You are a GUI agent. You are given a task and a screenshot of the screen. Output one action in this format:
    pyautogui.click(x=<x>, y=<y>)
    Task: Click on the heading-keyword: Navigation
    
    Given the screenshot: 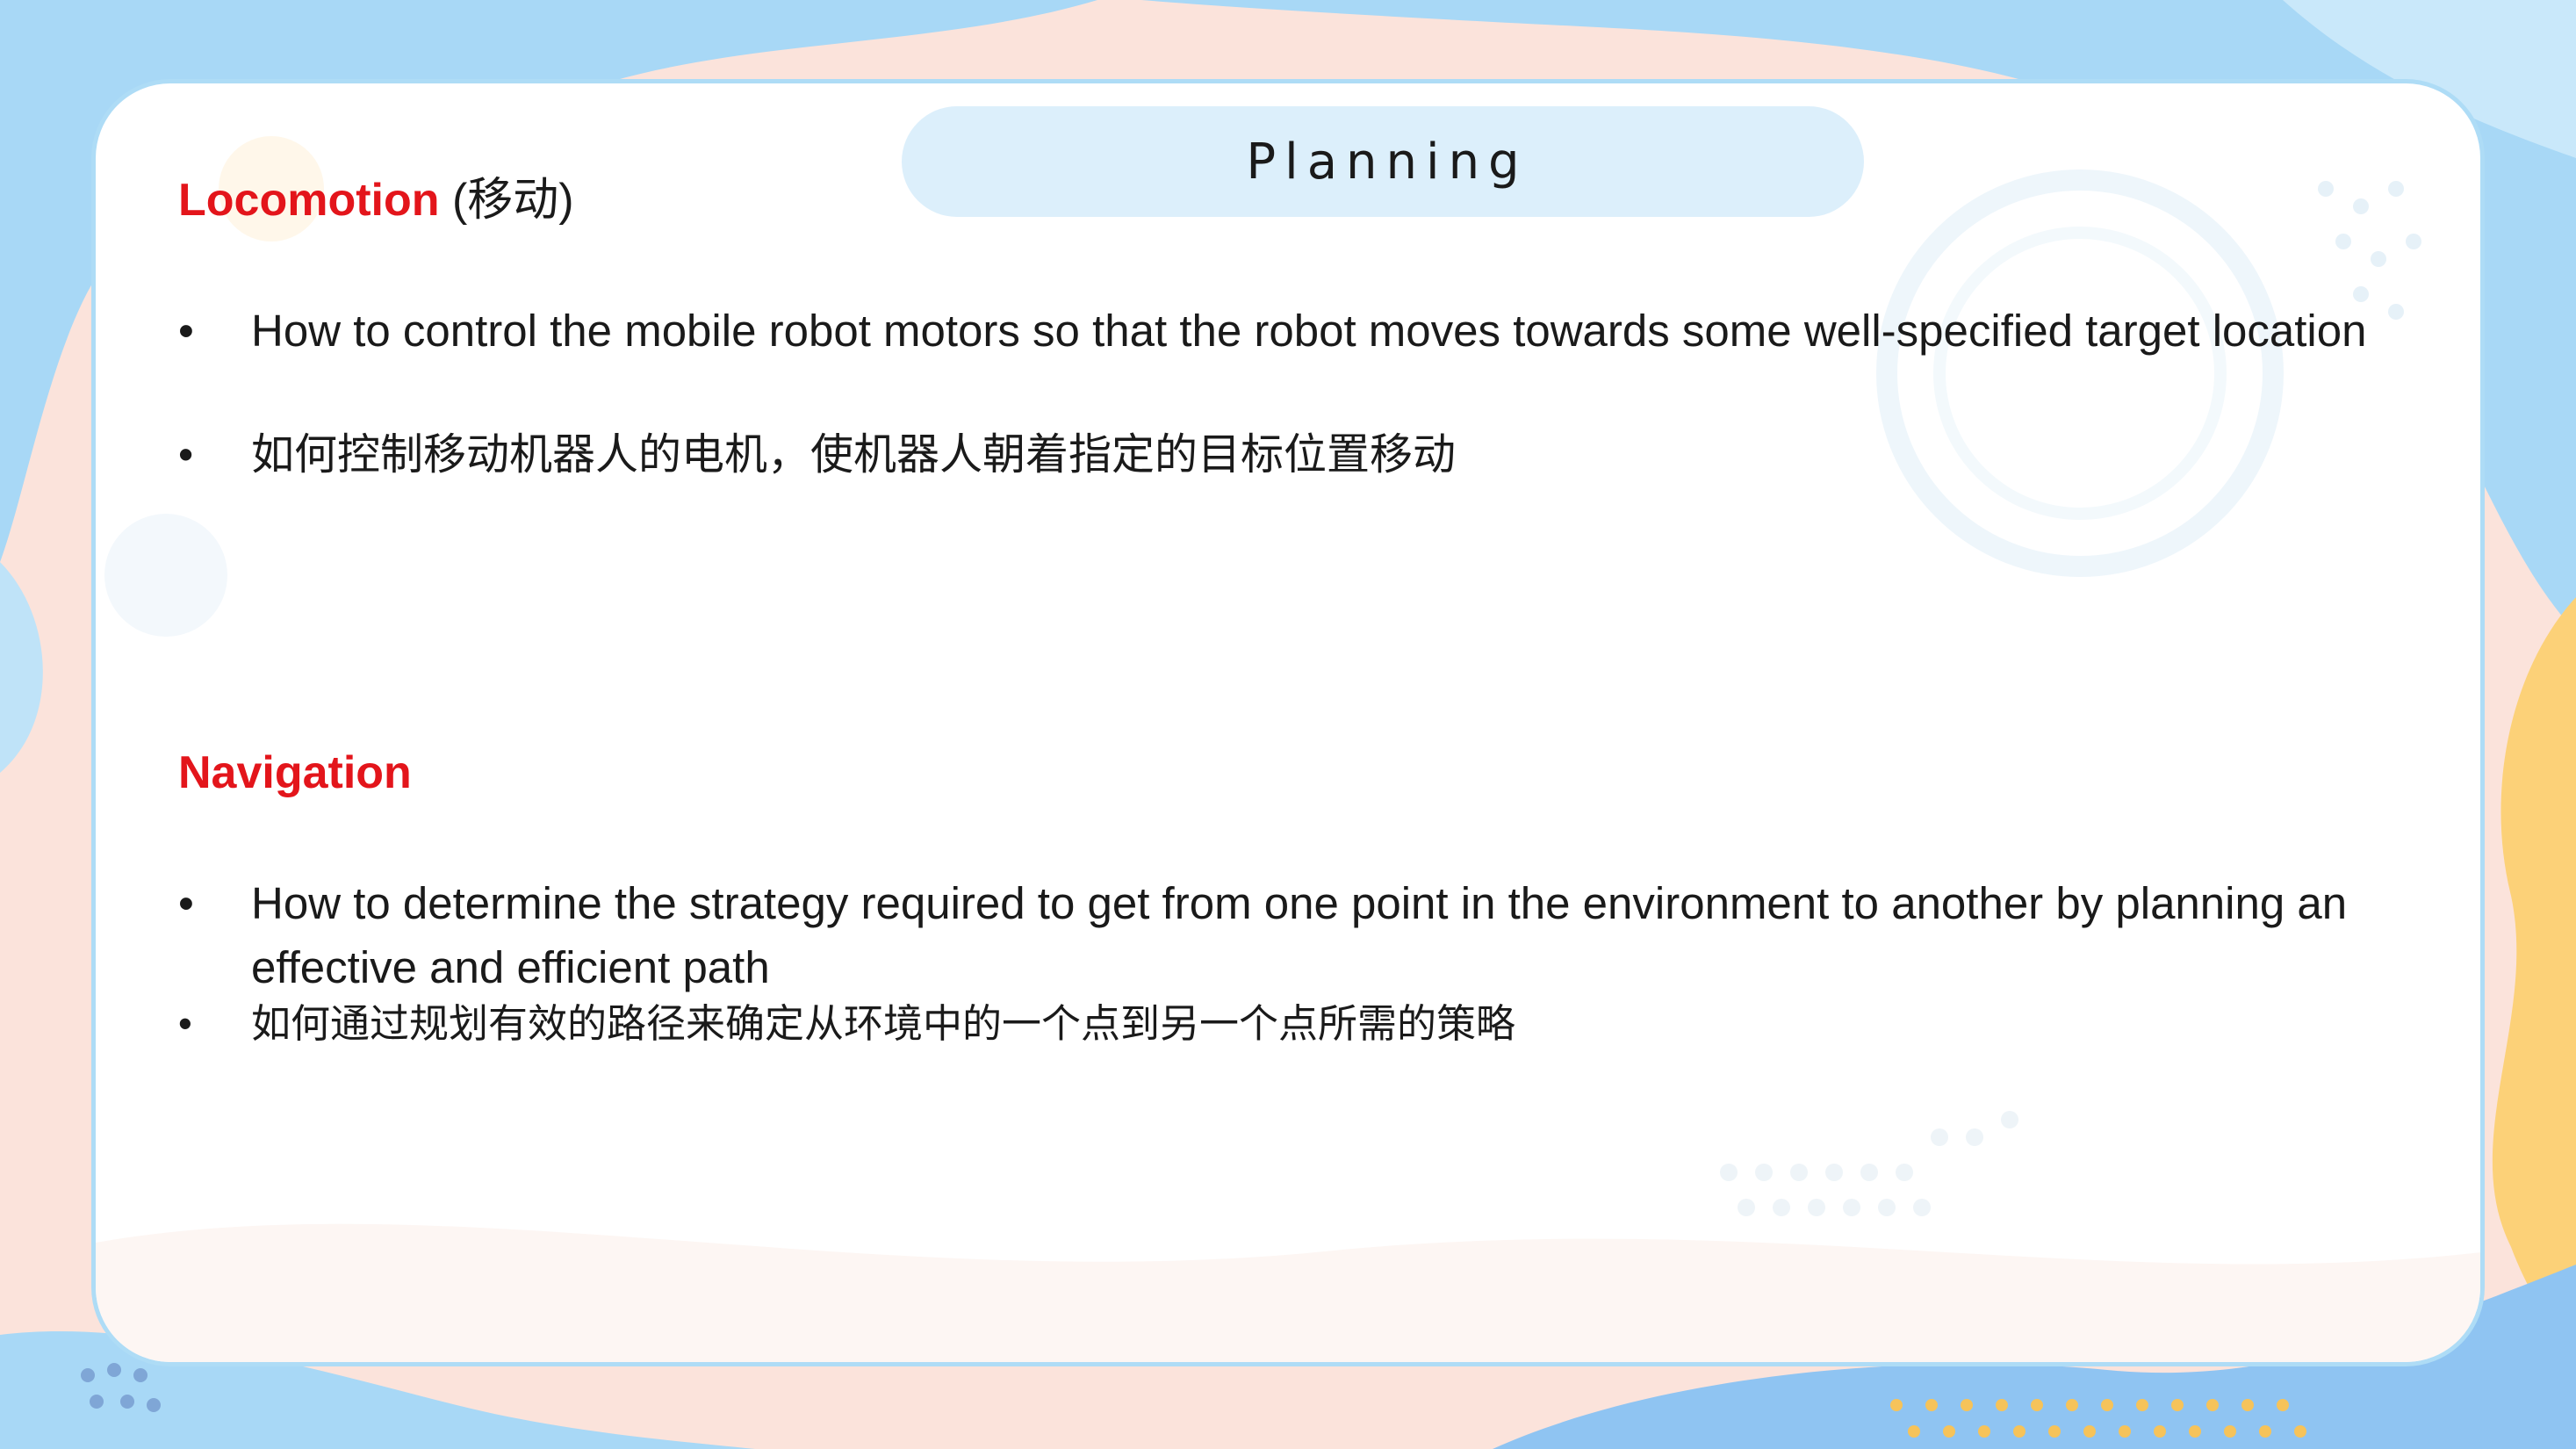 What is the action you would take?
    pyautogui.click(x=295, y=773)
    